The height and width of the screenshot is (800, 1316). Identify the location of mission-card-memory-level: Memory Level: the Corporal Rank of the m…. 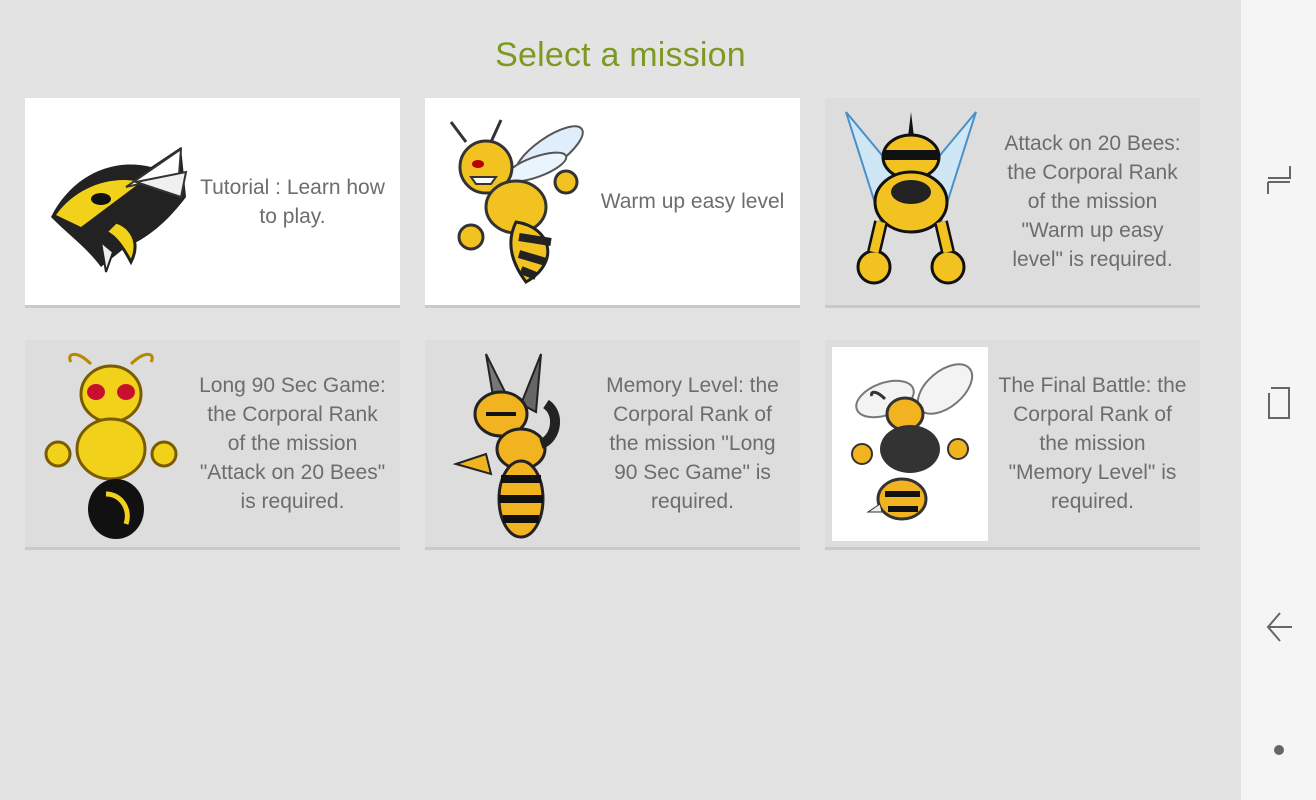
(612, 445).